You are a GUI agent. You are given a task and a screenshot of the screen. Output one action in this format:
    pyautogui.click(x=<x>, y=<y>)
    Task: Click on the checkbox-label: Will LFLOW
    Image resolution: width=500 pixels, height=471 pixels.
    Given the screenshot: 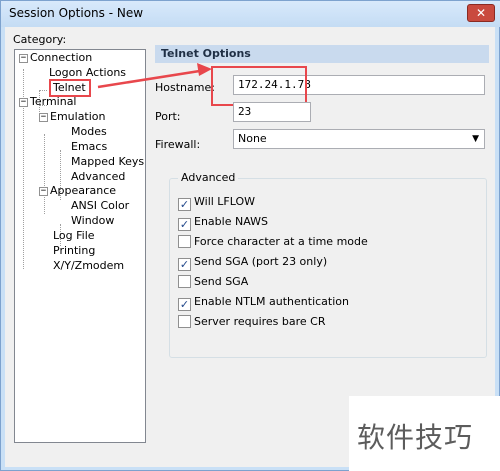 What is the action you would take?
    pyautogui.click(x=225, y=201)
    